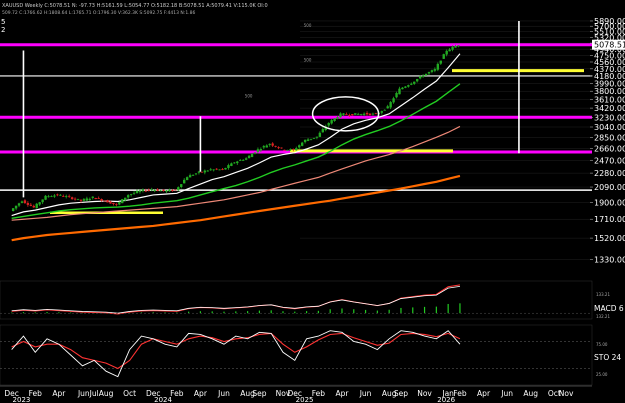 The height and width of the screenshot is (403, 625). I want to click on header-fragment-bottom: 2, so click(3, 30).